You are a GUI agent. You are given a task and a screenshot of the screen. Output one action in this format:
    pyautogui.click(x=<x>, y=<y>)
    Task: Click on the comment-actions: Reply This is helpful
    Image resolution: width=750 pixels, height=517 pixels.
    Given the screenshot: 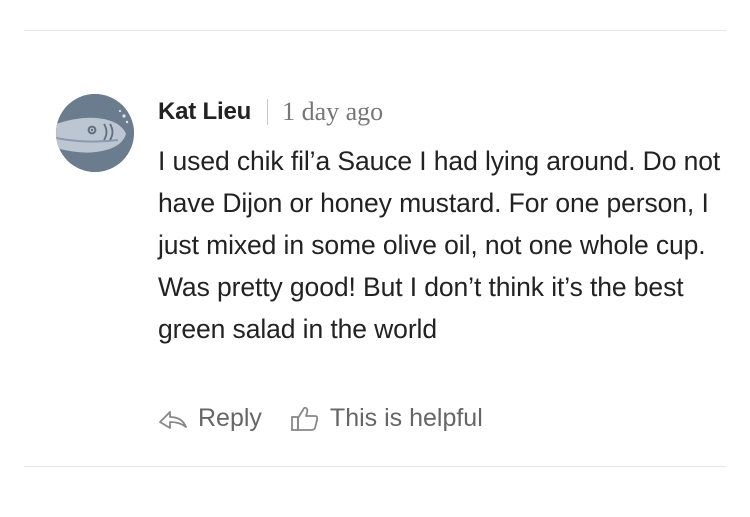 What is the action you would take?
    pyautogui.click(x=320, y=418)
    